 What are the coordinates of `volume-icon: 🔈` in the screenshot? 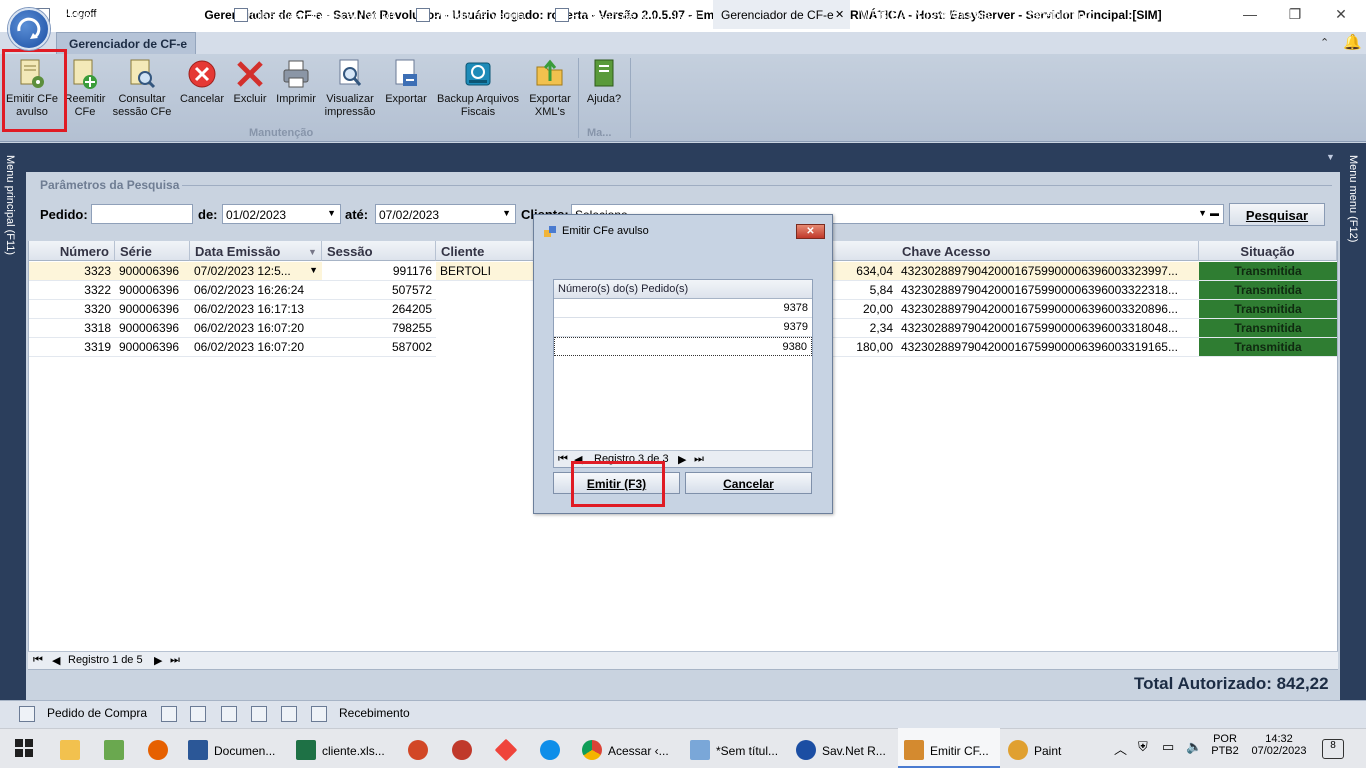 It's located at (1194, 747).